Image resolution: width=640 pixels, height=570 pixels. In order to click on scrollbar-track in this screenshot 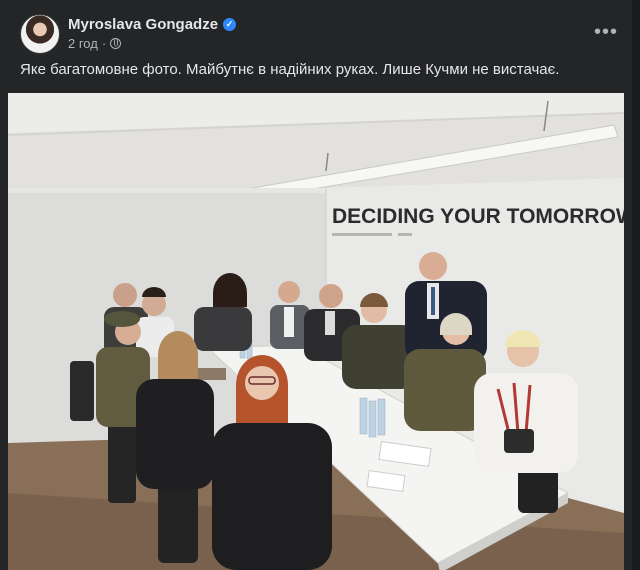, I will do `click(636, 285)`.